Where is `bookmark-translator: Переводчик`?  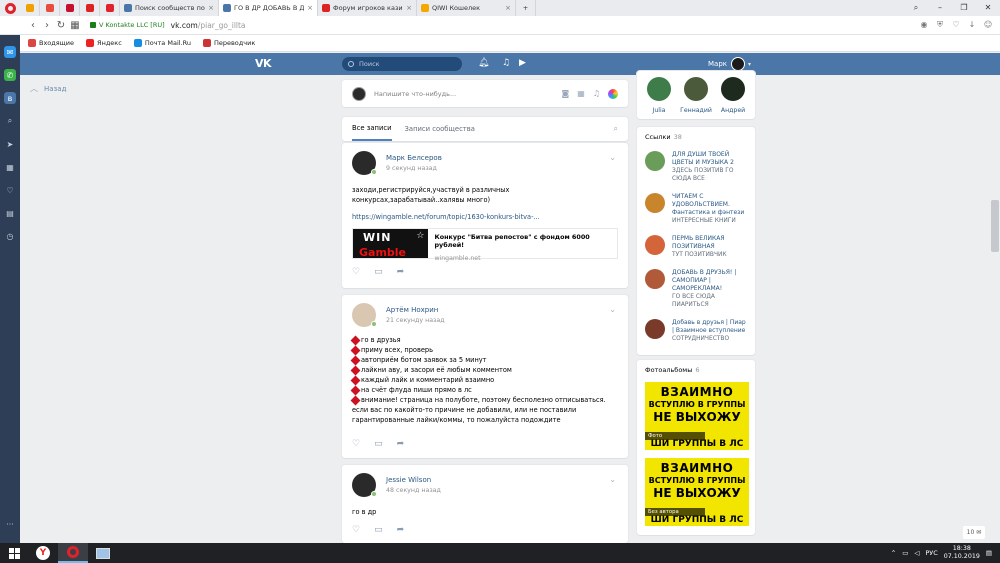 bookmark-translator: Переводчик is located at coordinates (228, 43).